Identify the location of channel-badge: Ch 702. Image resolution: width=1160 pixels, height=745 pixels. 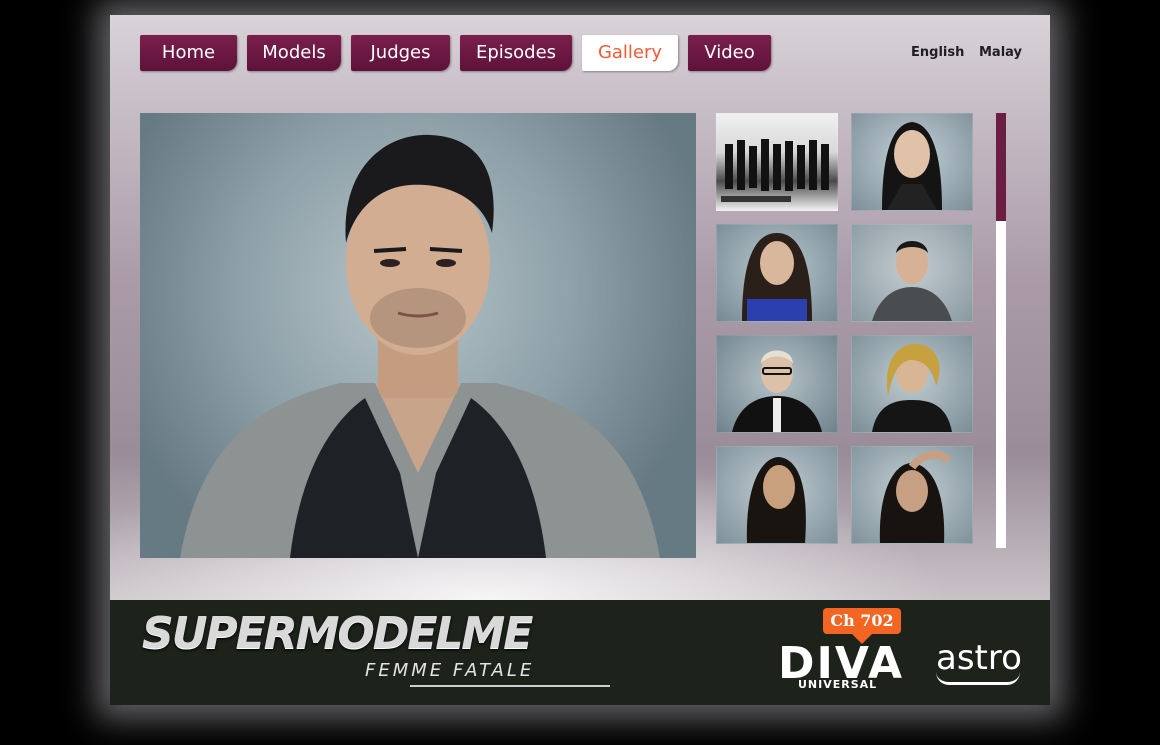
(862, 621).